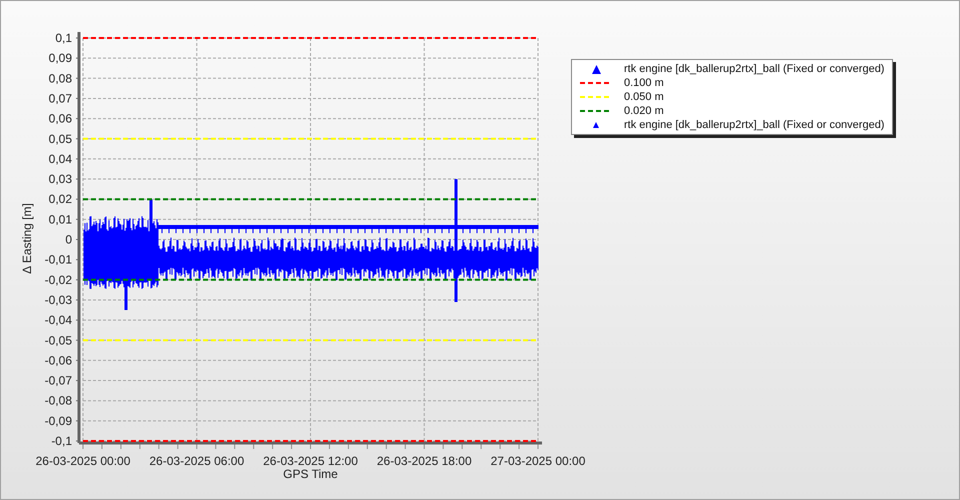 The width and height of the screenshot is (960, 500). Describe the element at coordinates (58, 401) in the screenshot. I see `y-tick-label: -0,08` at that location.